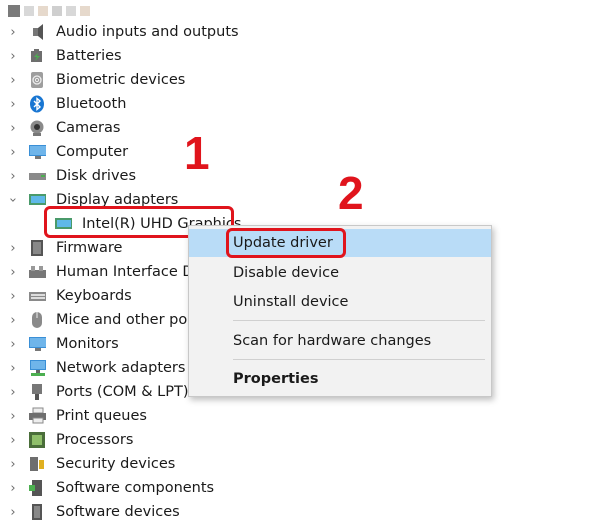  Describe the element at coordinates (92, 152) in the screenshot. I see `tree-item-label: Computer` at that location.